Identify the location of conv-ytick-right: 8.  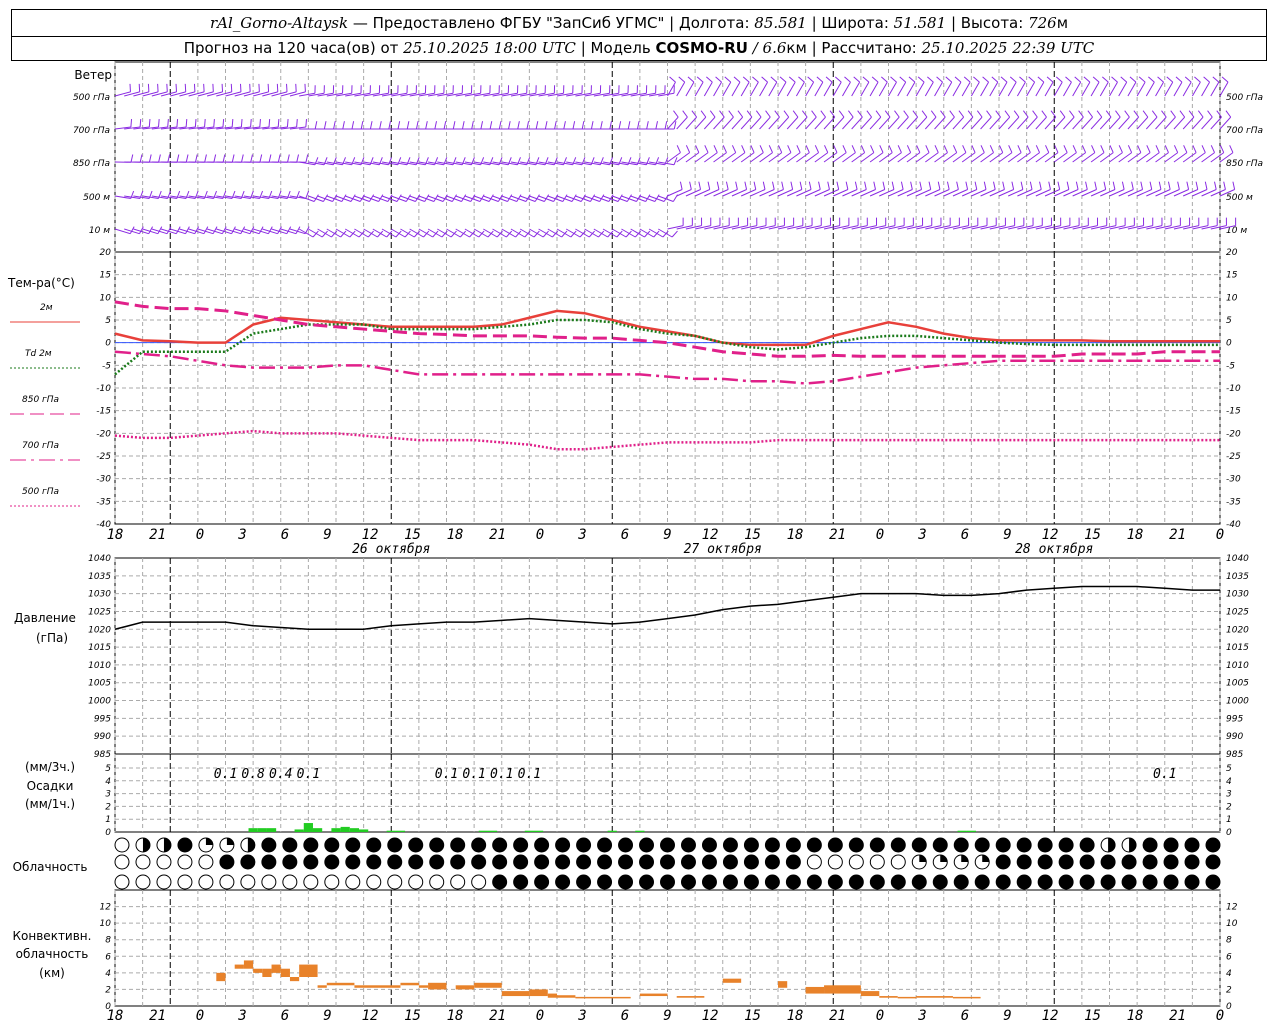
(1229, 941).